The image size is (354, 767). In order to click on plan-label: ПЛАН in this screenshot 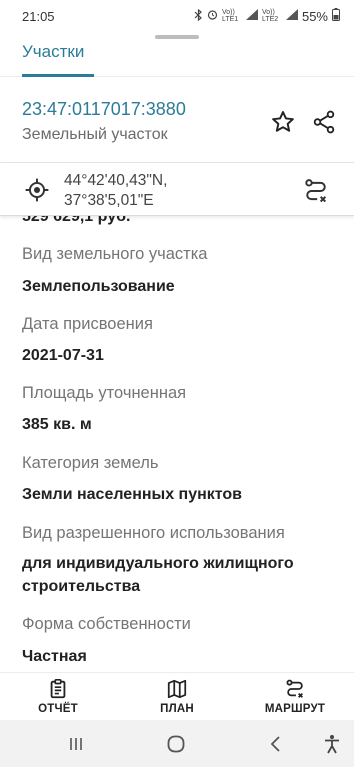, I will do `click(177, 709)`.